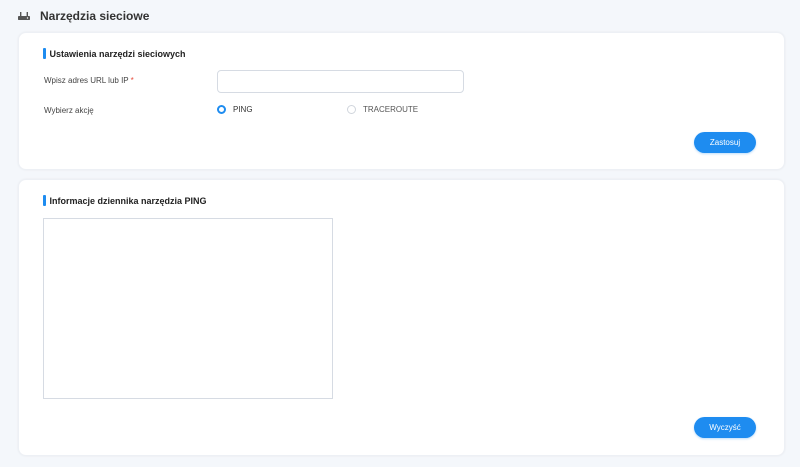  I want to click on action-field-label: Wybierz akcję, so click(69, 110).